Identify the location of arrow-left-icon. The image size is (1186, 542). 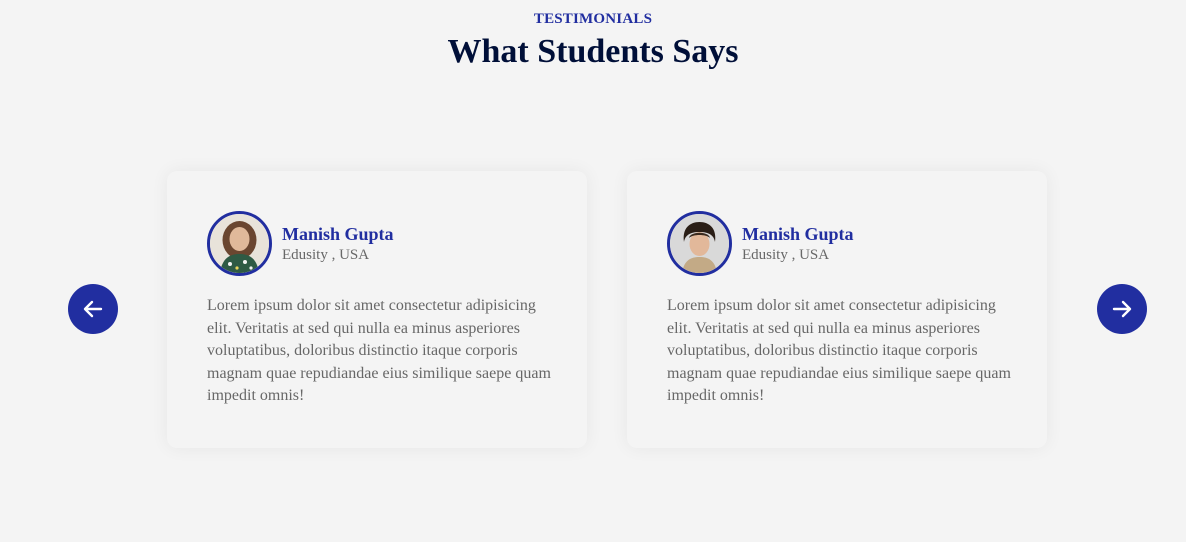
(93, 309).